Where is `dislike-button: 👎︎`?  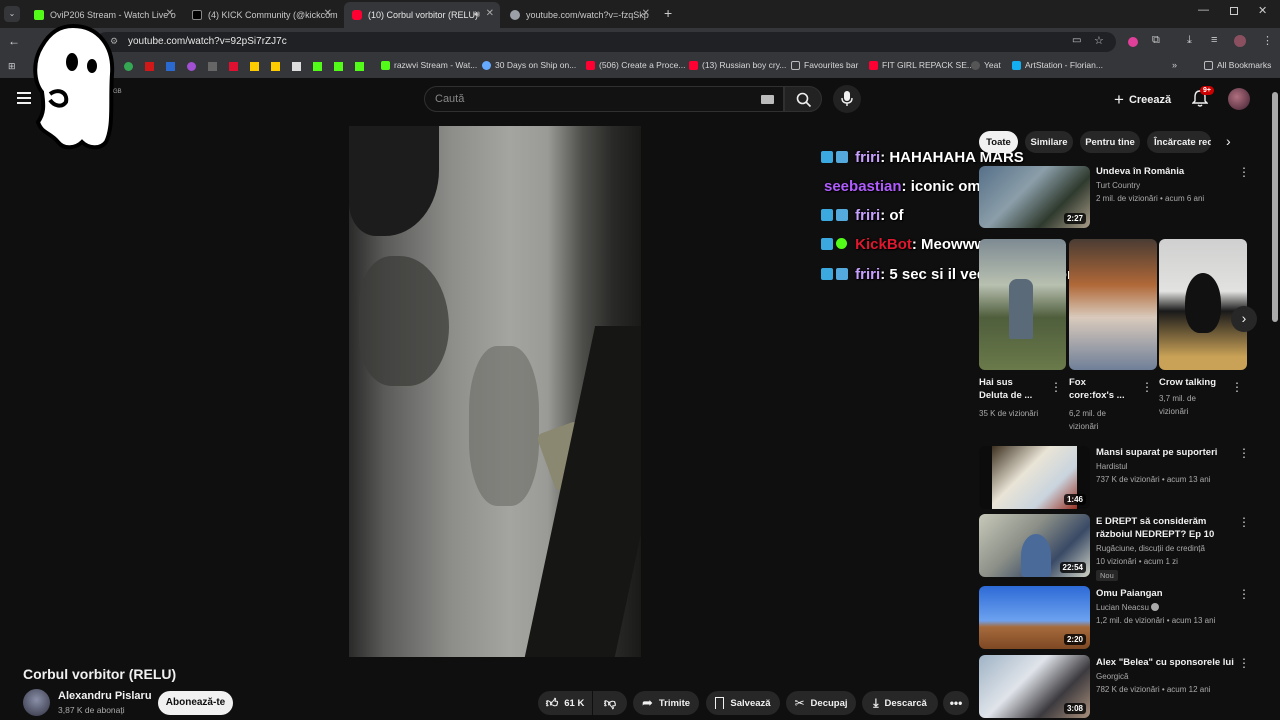
dislike-button: 👎︎ is located at coordinates (610, 703).